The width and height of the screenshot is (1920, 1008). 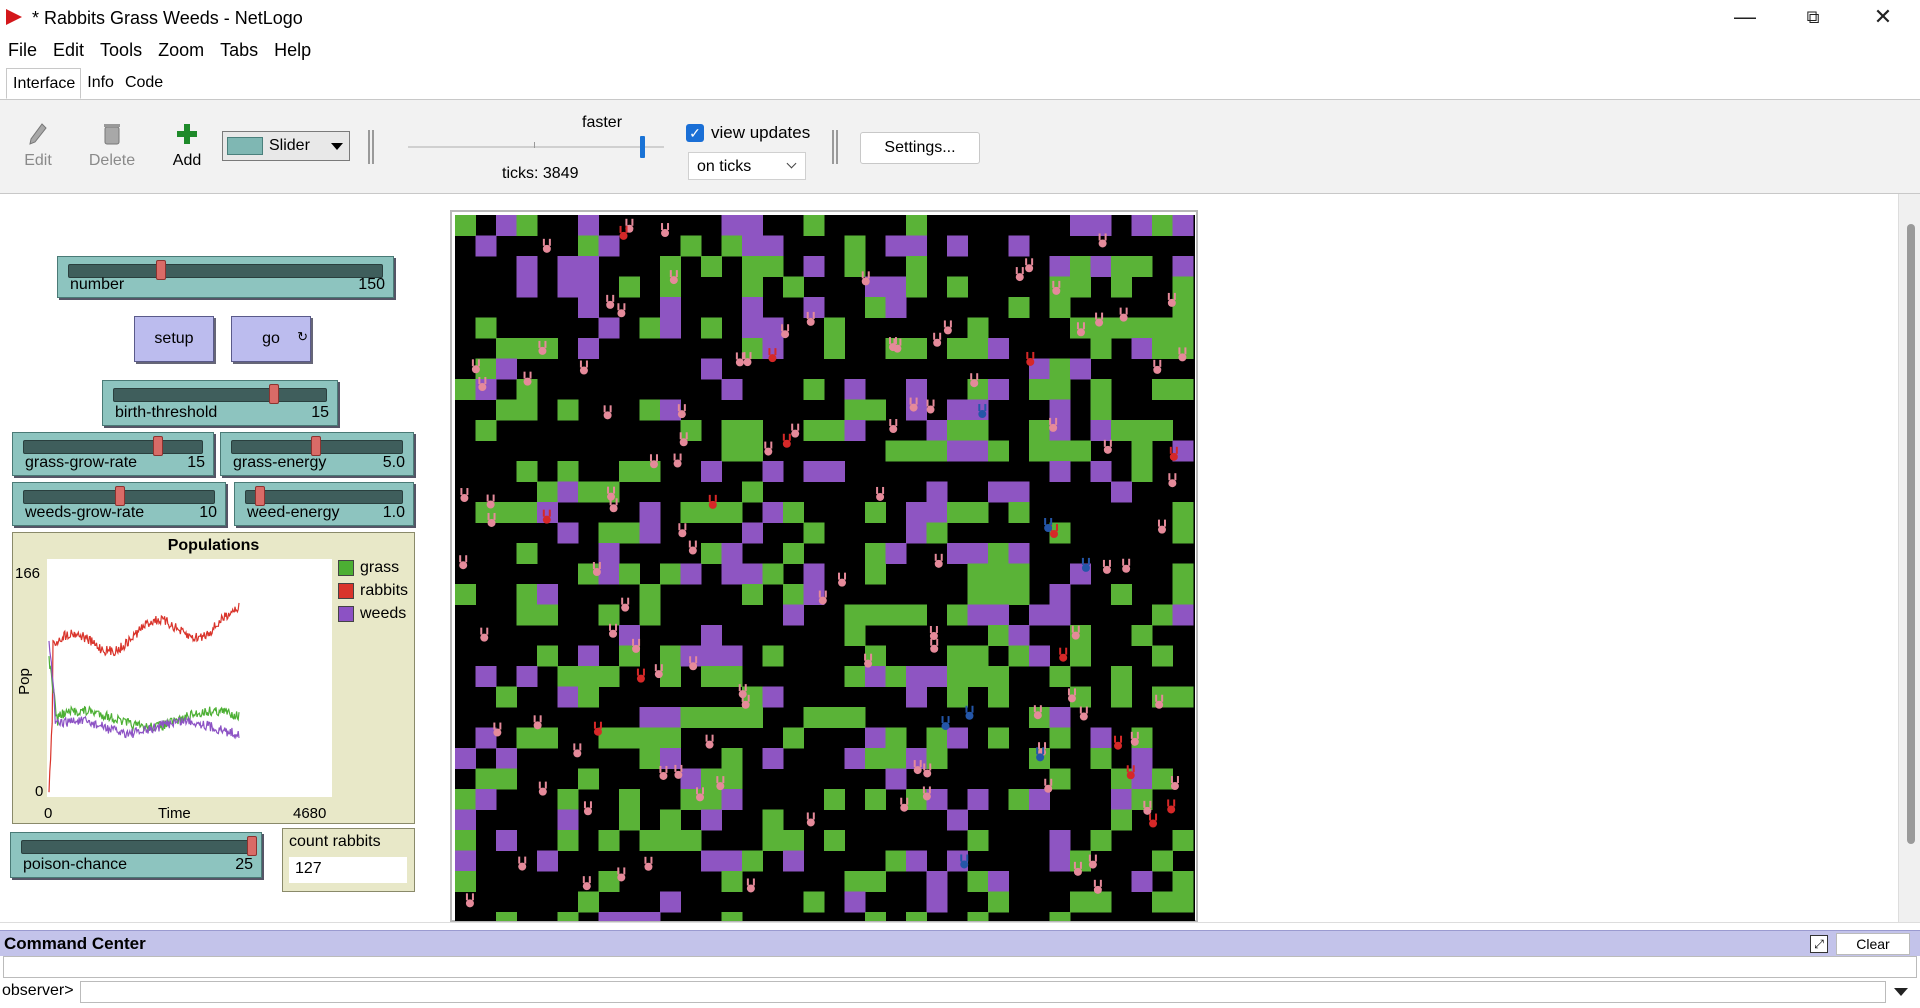 I want to click on add-button: Add, so click(x=187, y=146).